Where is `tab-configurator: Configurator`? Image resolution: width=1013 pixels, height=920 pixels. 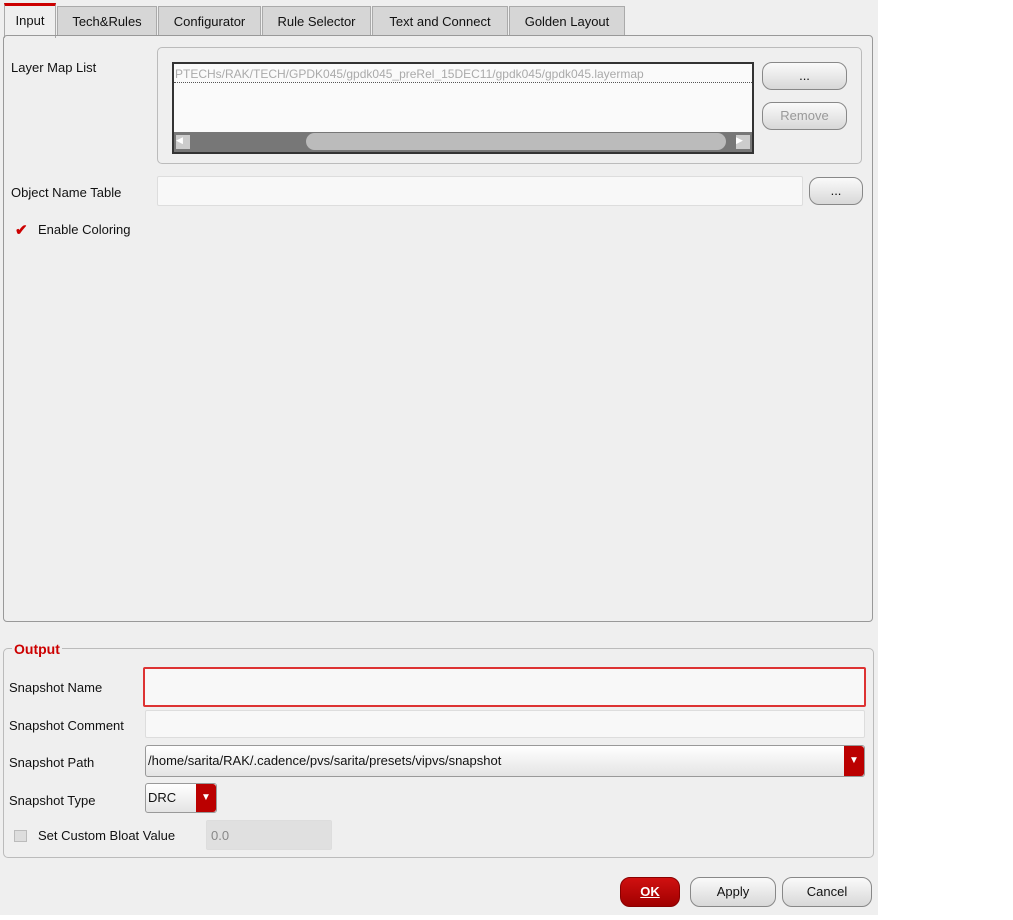 tab-configurator: Configurator is located at coordinates (209, 20).